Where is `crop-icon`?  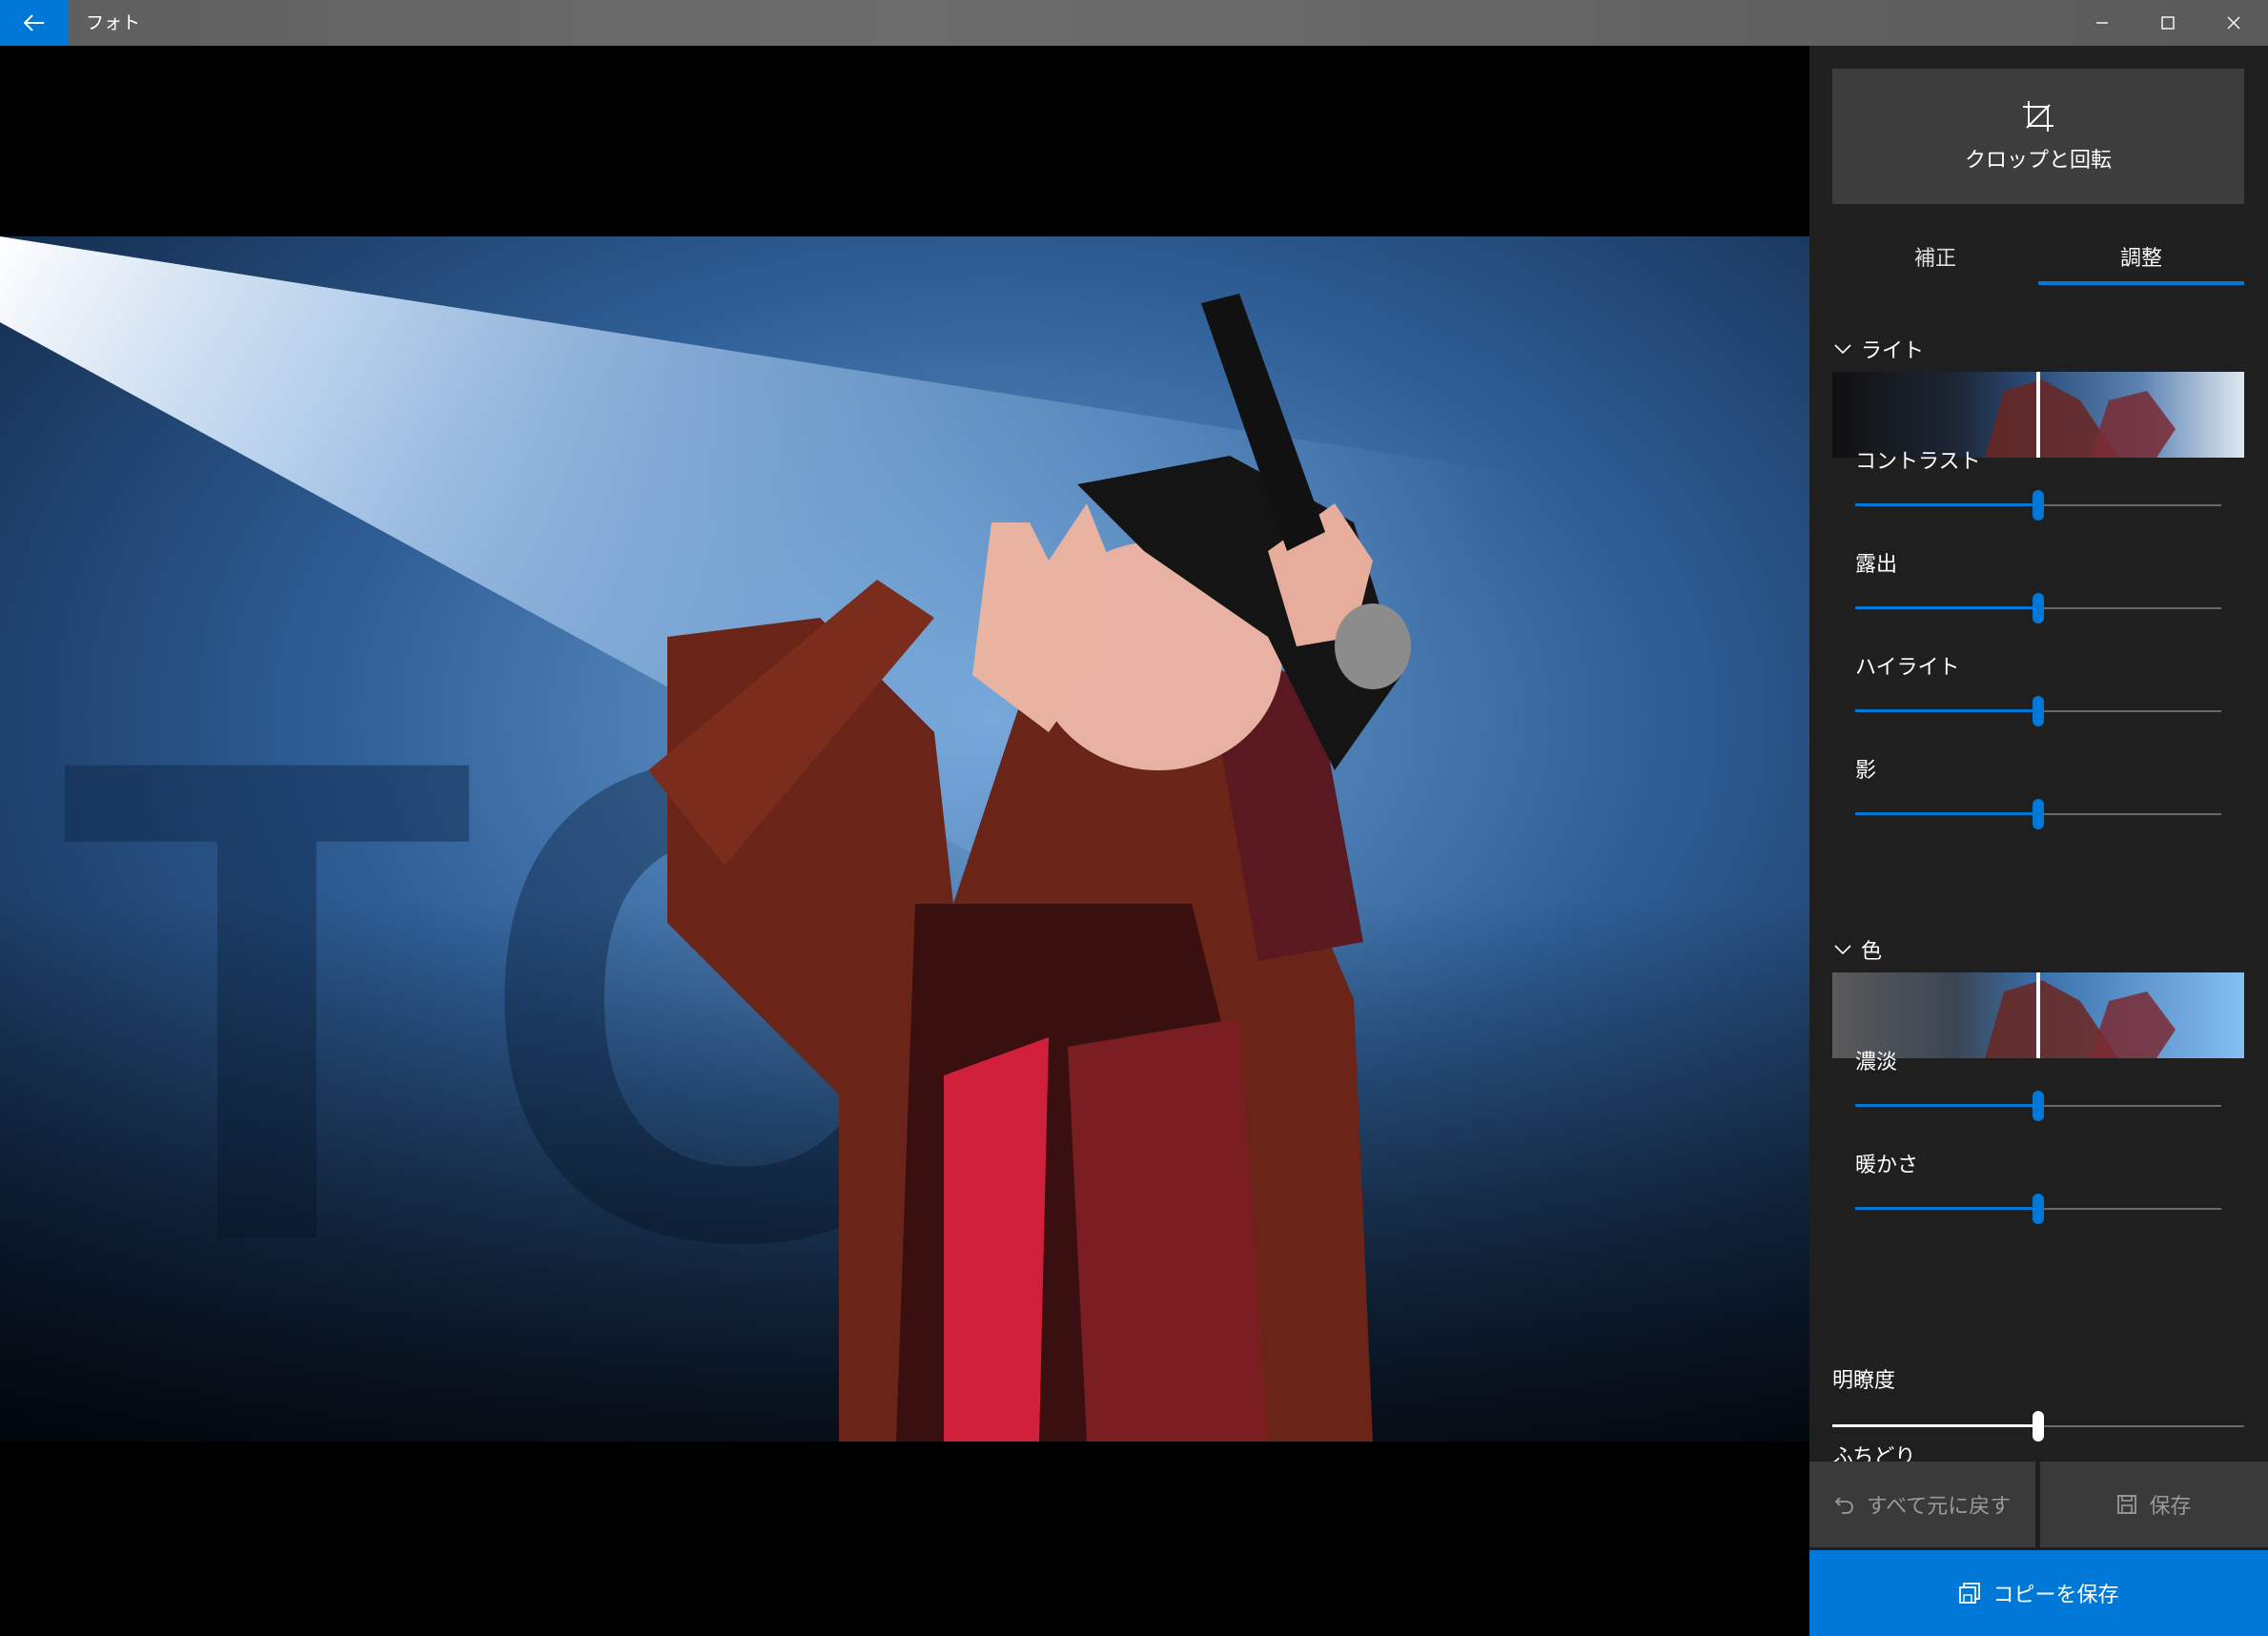
crop-icon is located at coordinates (2038, 116).